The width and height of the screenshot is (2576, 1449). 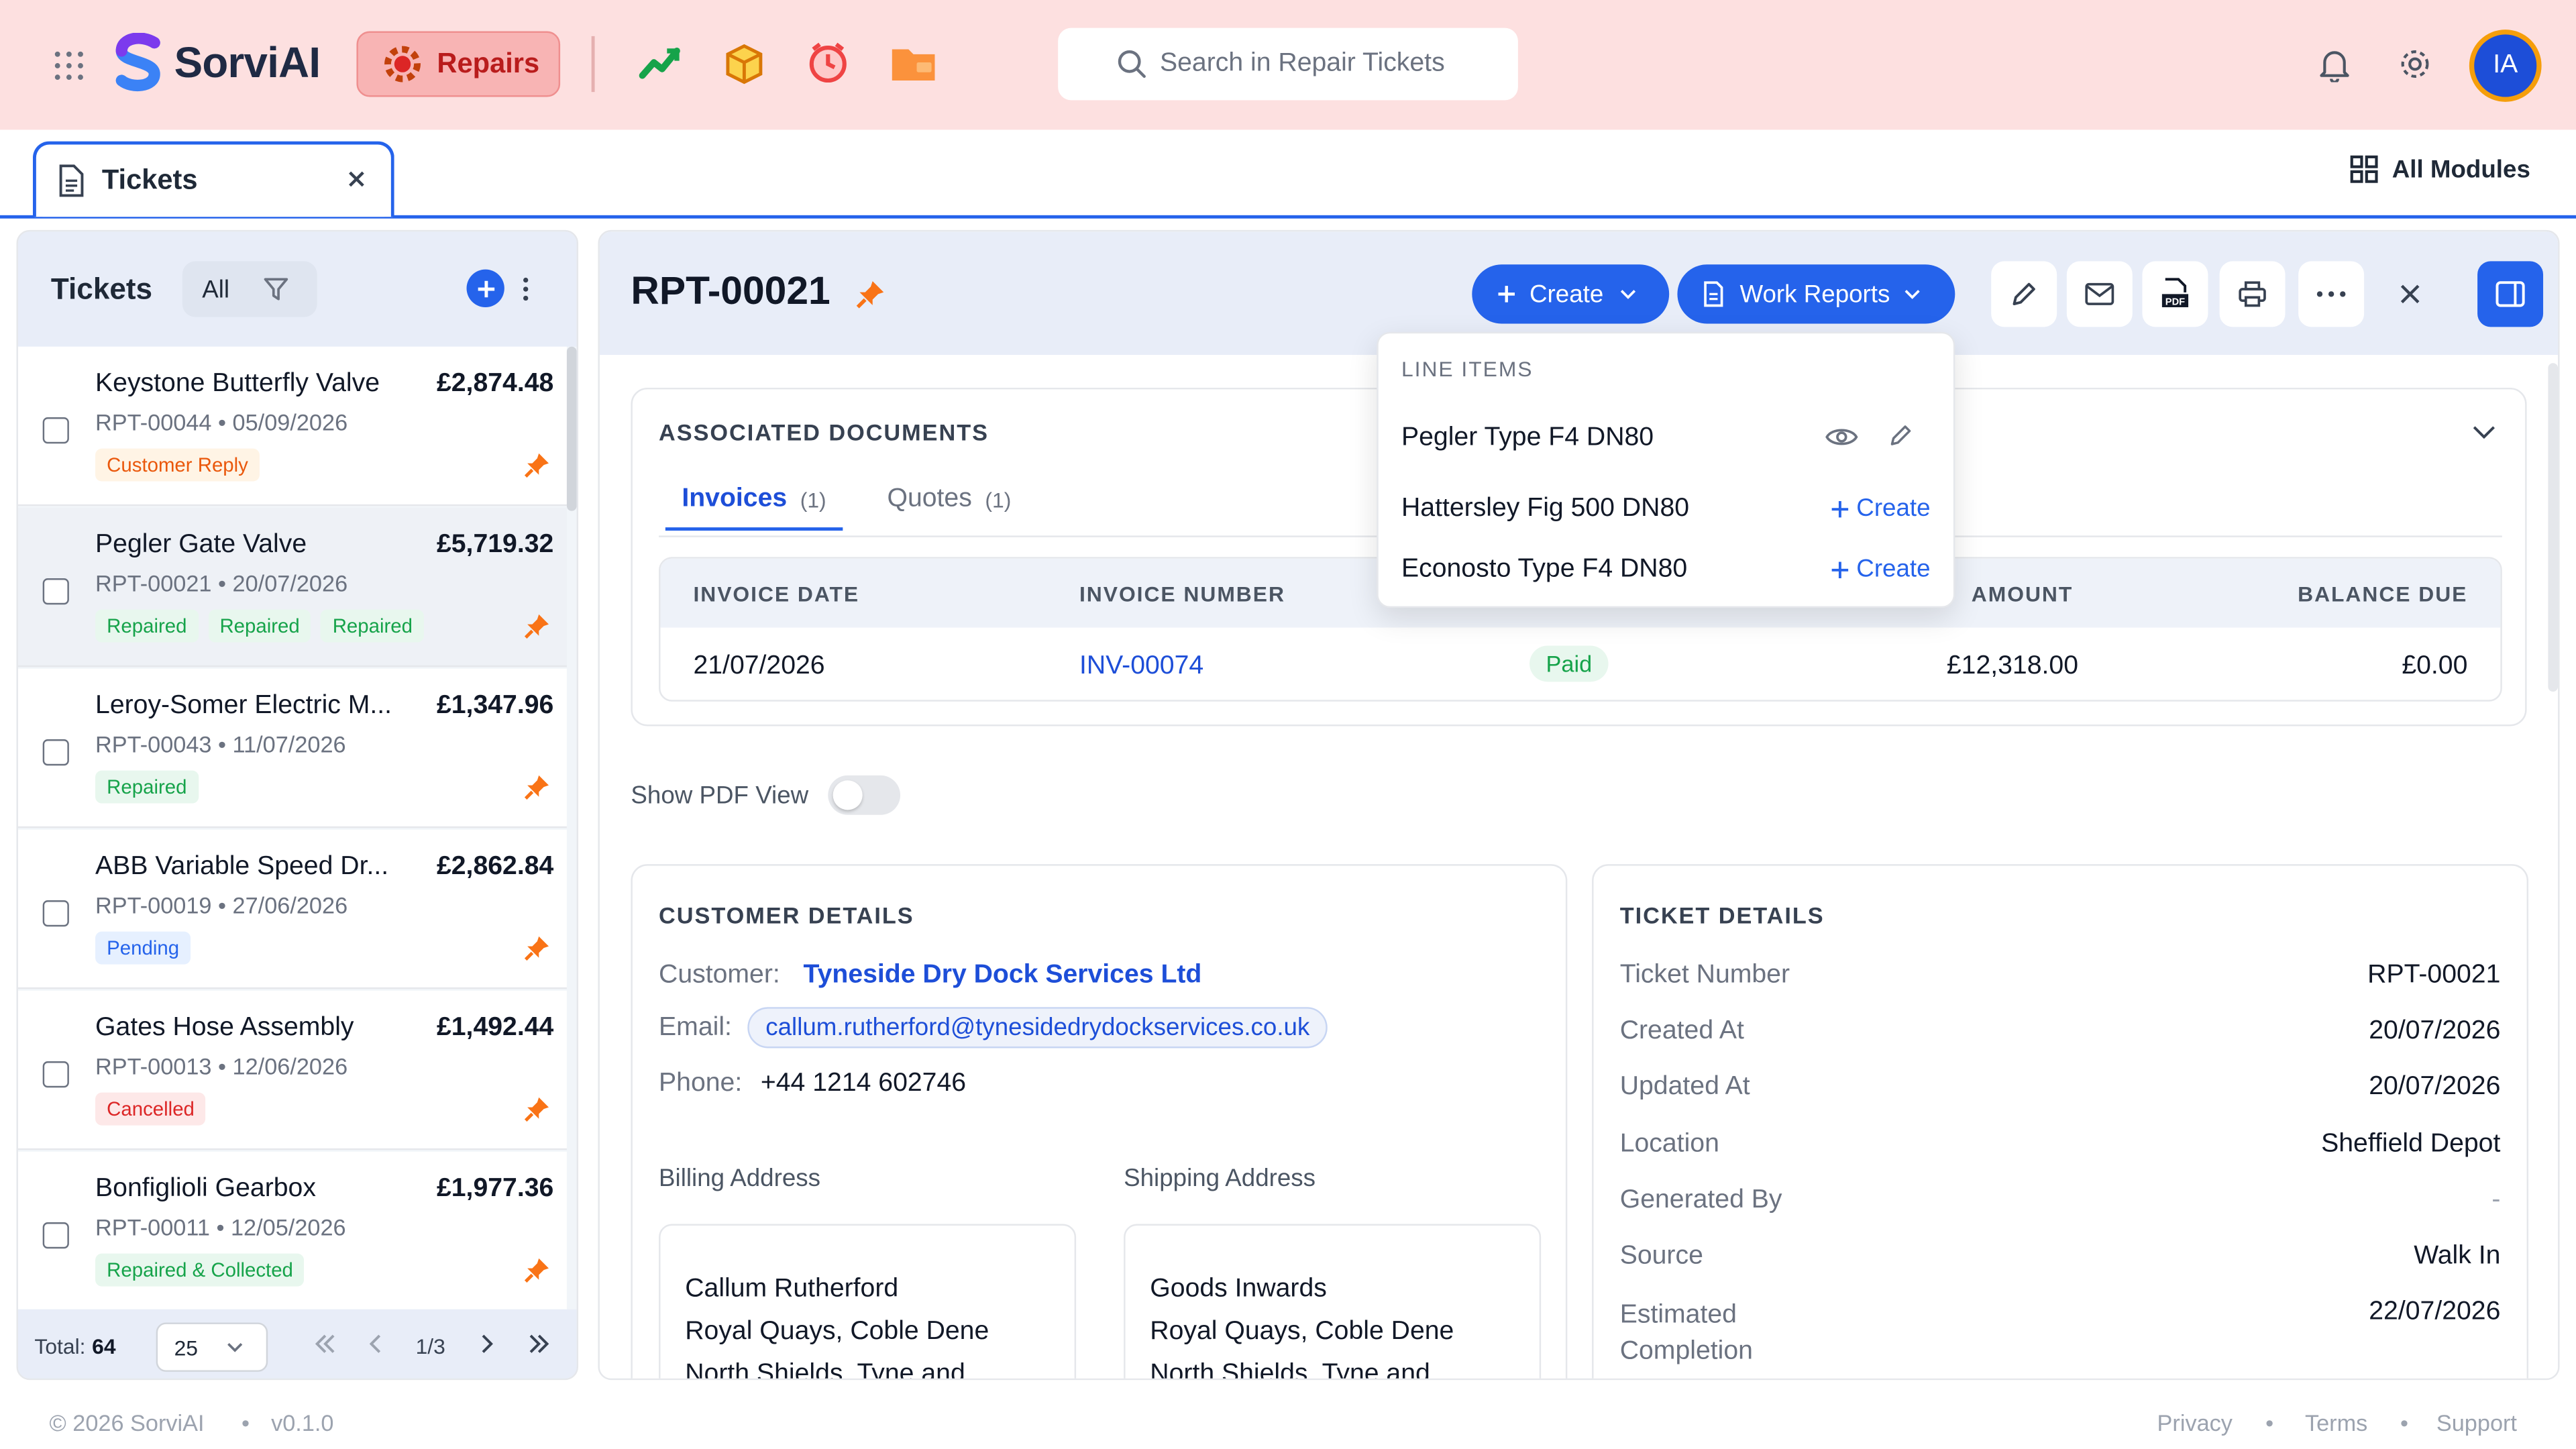 What do you see at coordinates (1302, 63) in the screenshot?
I see `search-input: Search in Repair Tickets` at bounding box center [1302, 63].